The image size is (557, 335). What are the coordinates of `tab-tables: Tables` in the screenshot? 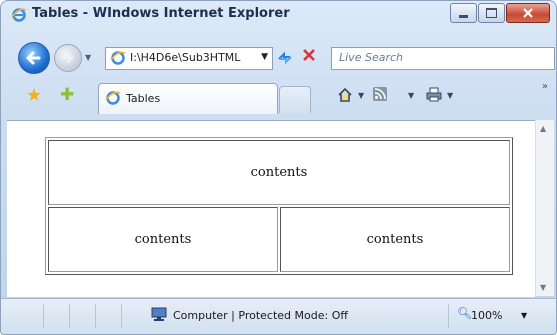 It's located at (188, 98).